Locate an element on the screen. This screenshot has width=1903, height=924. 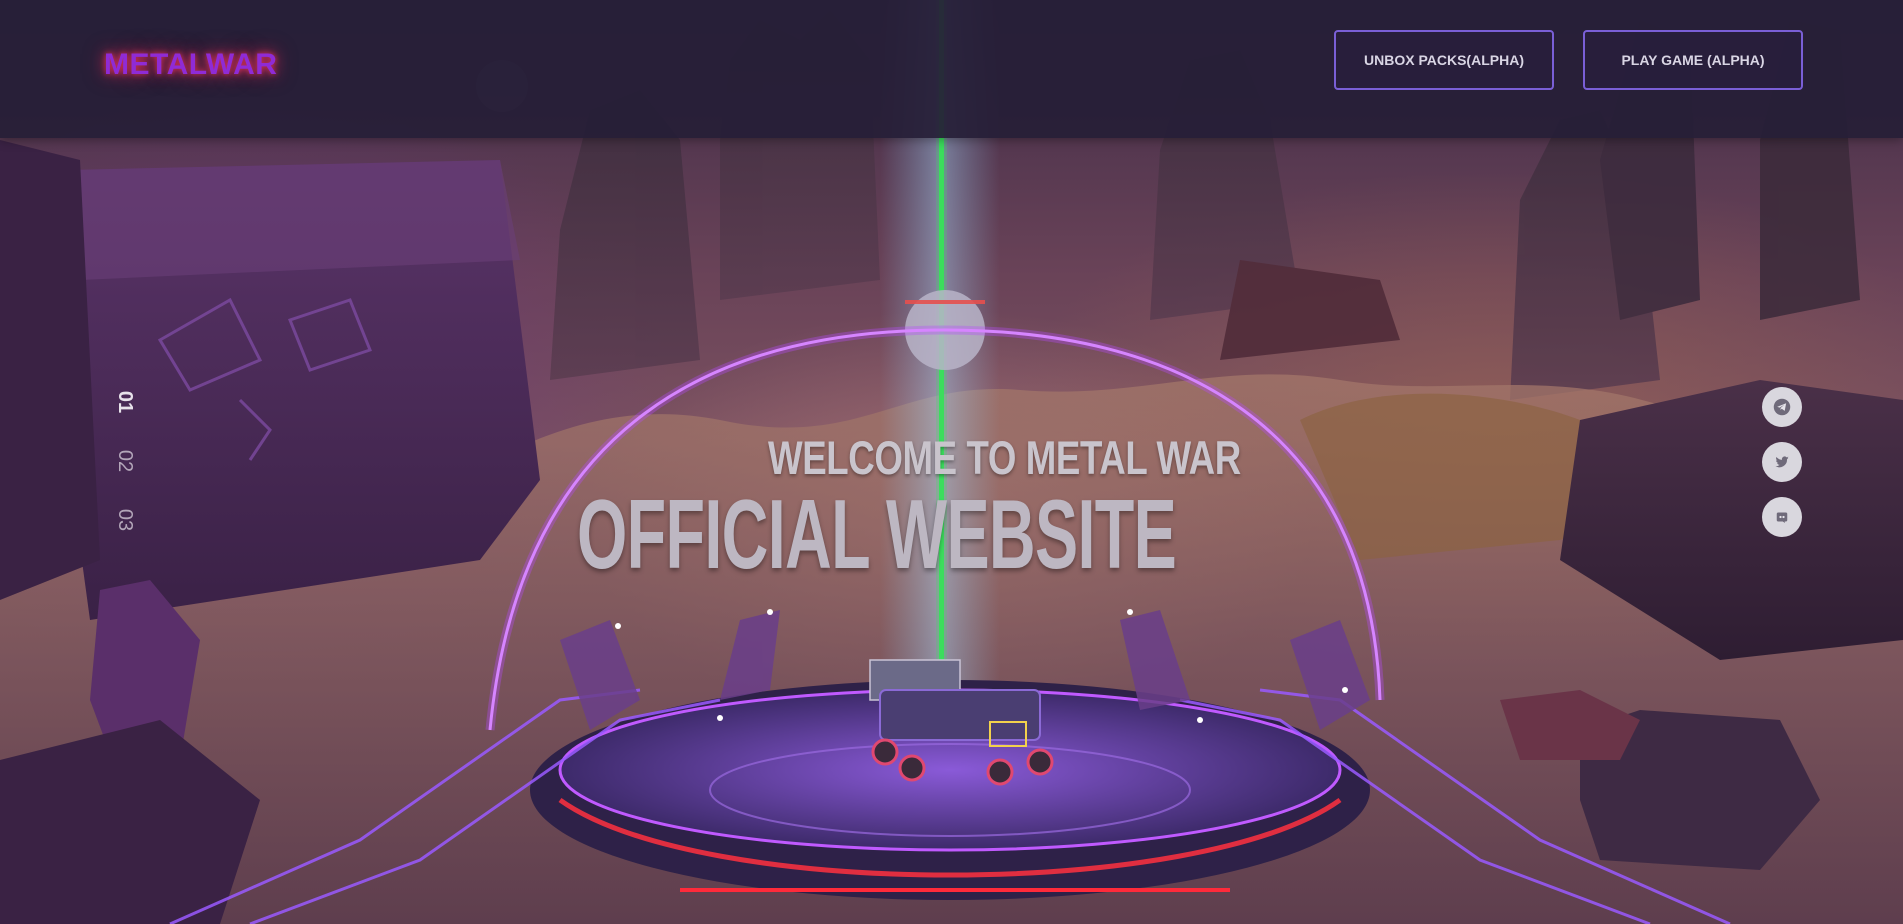
discord-link is located at coordinates (1782, 517).